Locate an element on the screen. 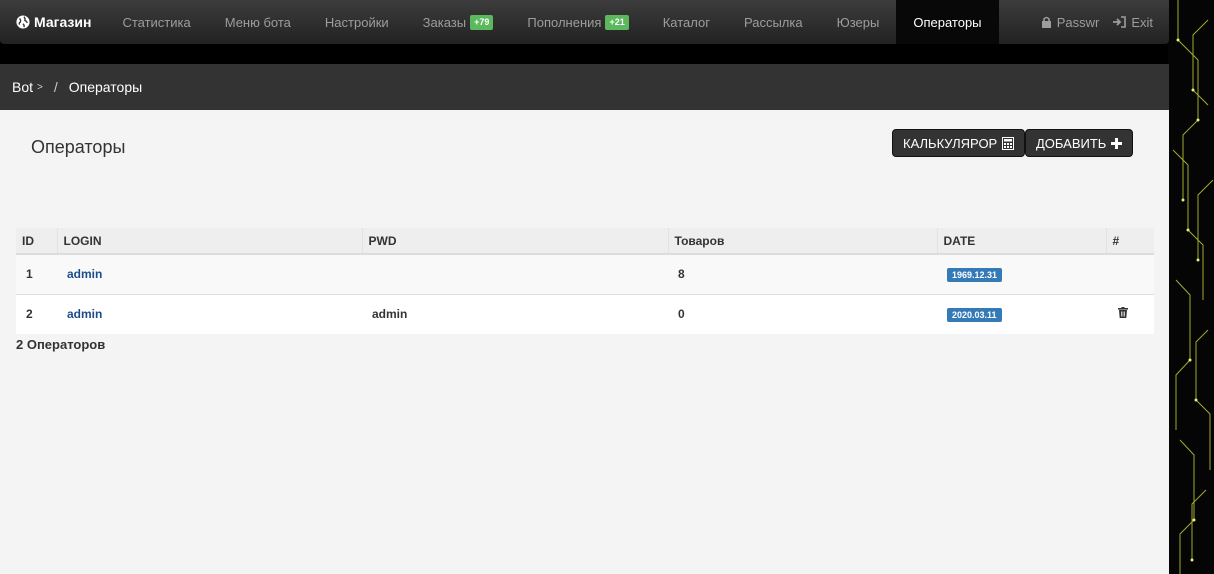 Image resolution: width=1214 pixels, height=574 pixels. cell-pwd: admin is located at coordinates (515, 313).